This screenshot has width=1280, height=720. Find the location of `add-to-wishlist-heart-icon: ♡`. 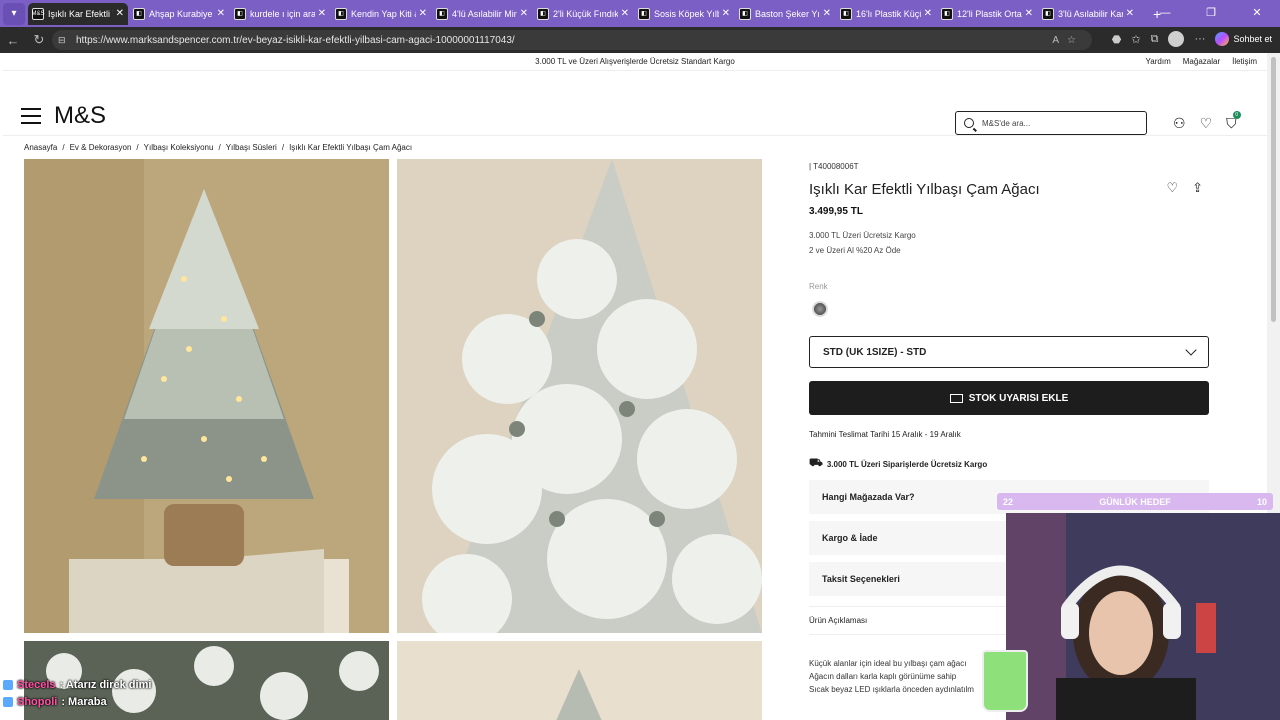

add-to-wishlist-heart-icon: ♡ is located at coordinates (1172, 188).